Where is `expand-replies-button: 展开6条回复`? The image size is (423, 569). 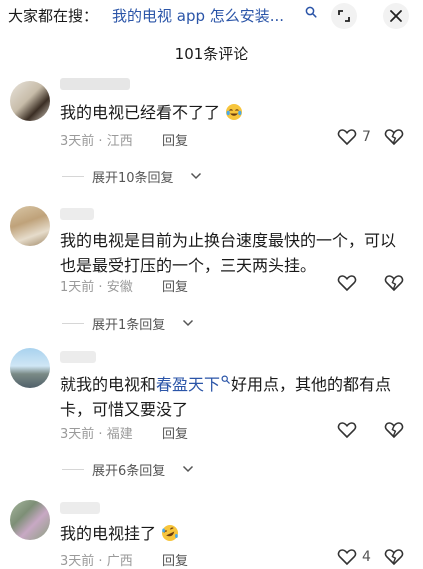
expand-replies-button: 展开6条回复 is located at coordinates (137, 470).